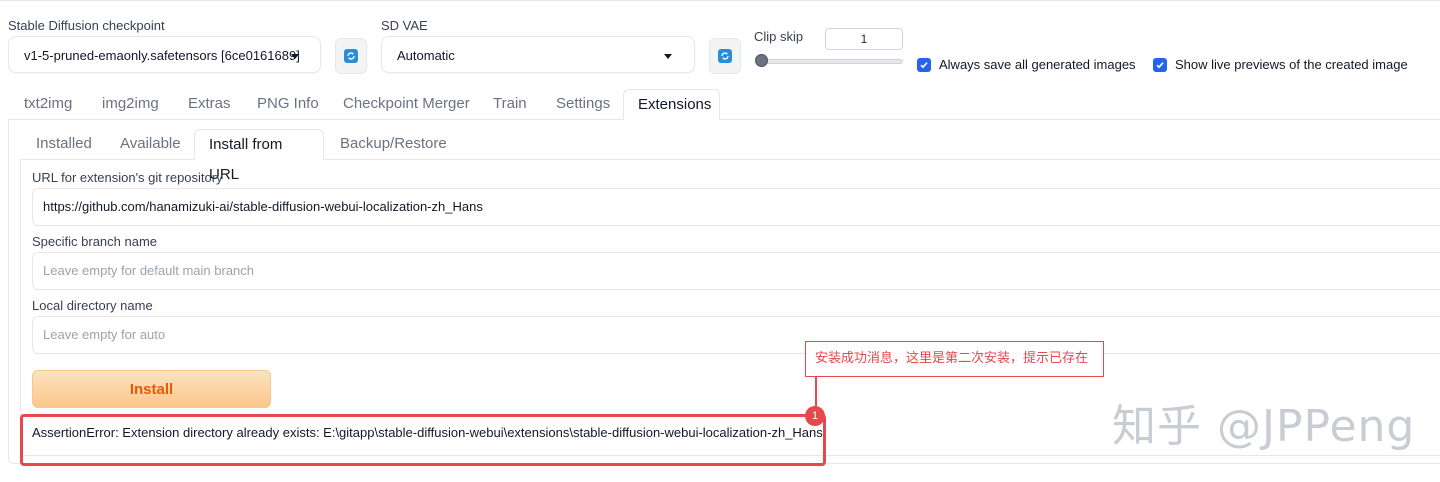  I want to click on checkpoint-label: Stable Diffusion checkpoint, so click(86, 25).